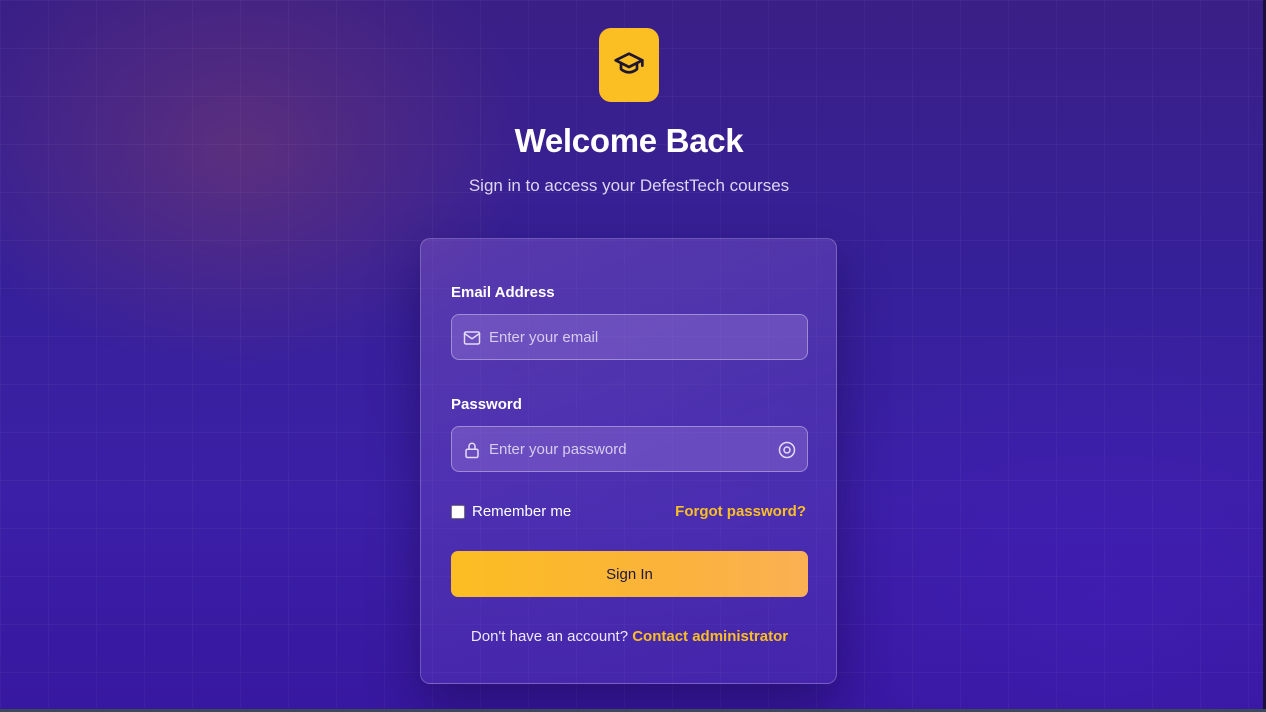 The width and height of the screenshot is (1266, 712). Describe the element at coordinates (522, 511) in the screenshot. I see `remember-label: Remember me` at that location.